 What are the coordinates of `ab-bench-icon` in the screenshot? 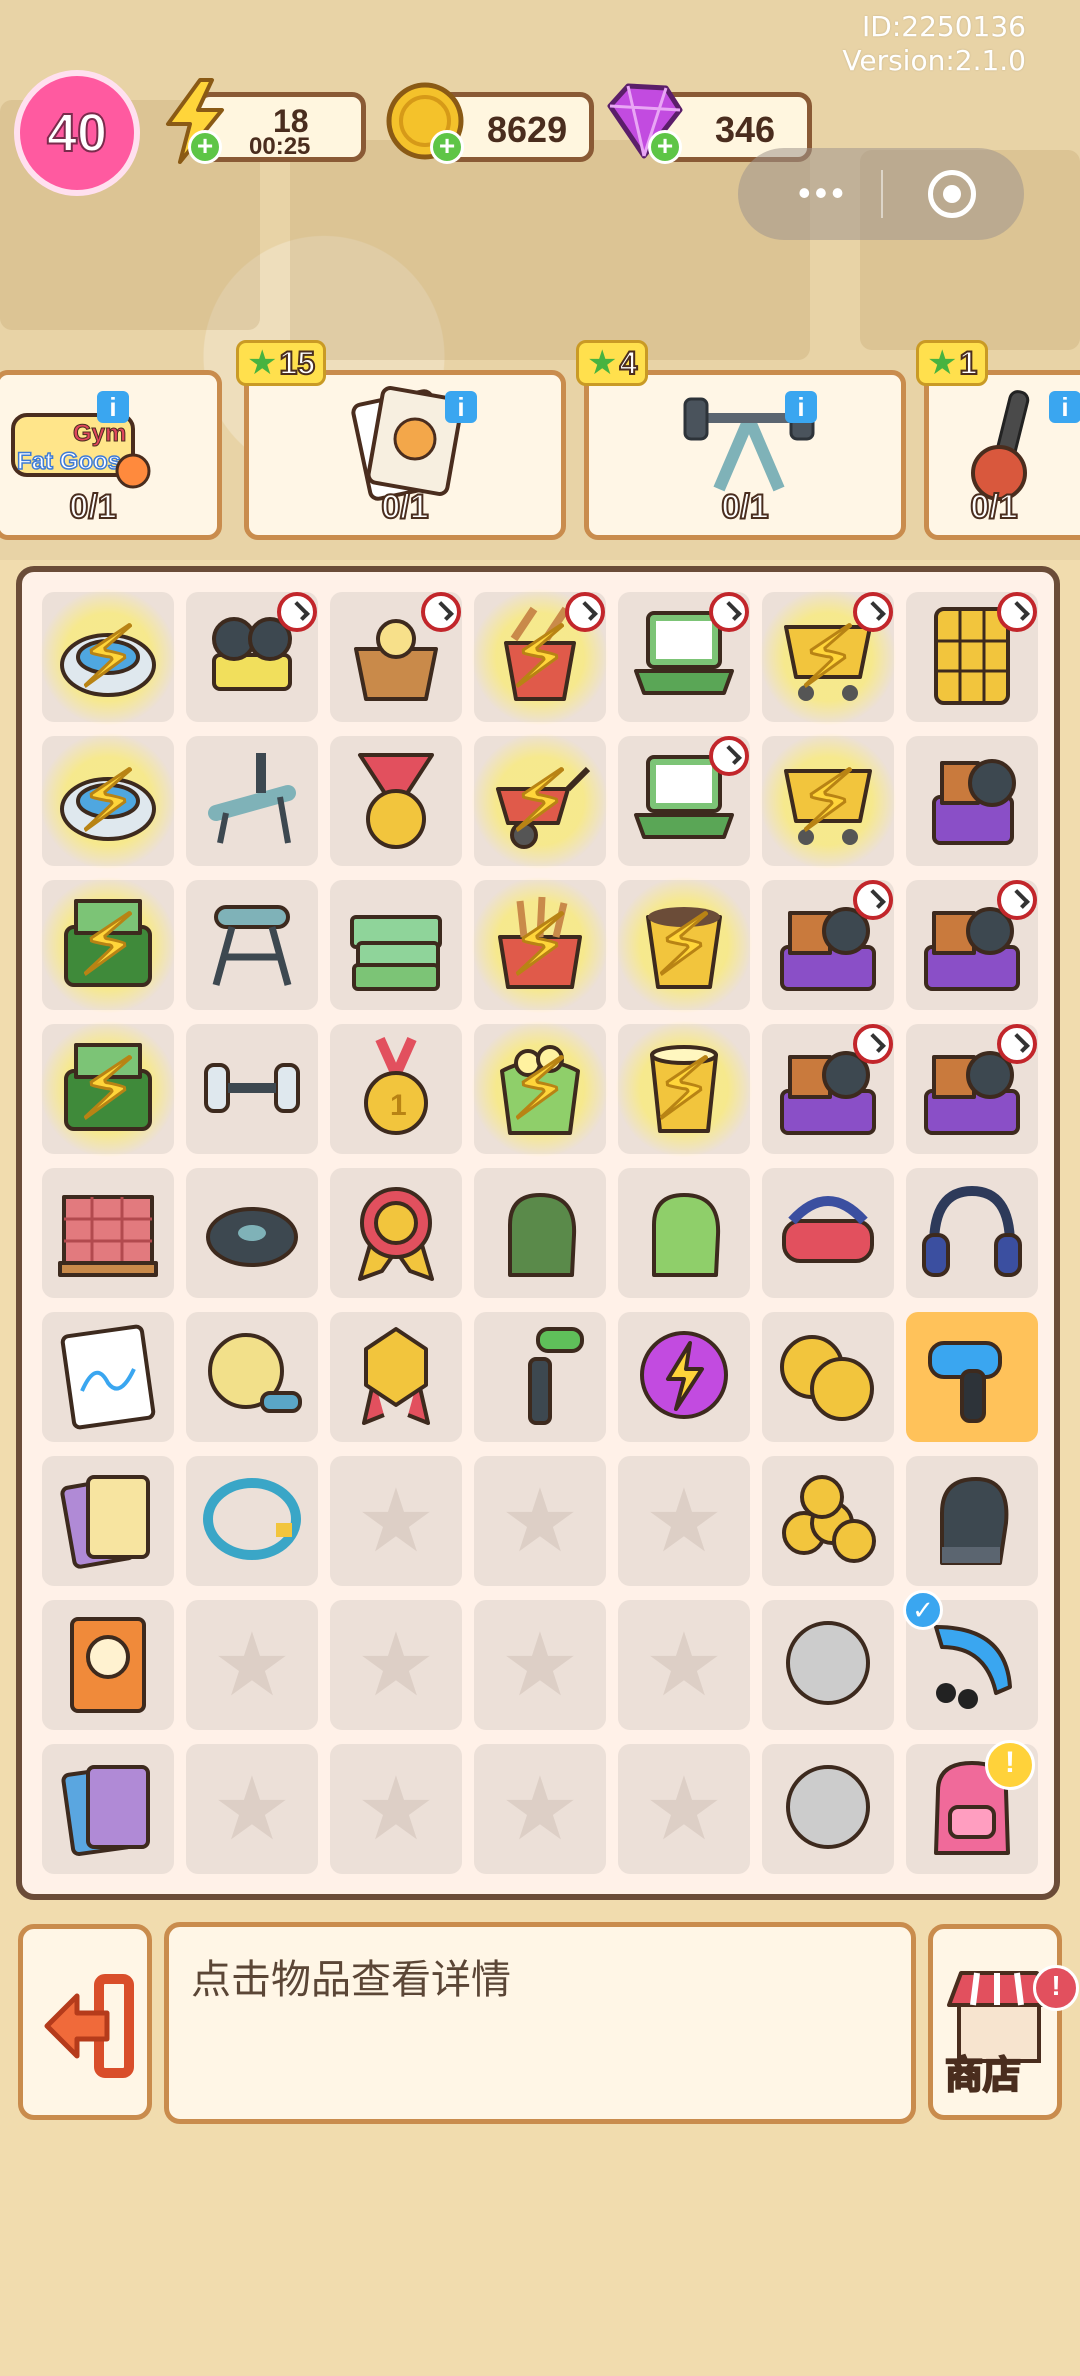 It's located at (252, 945).